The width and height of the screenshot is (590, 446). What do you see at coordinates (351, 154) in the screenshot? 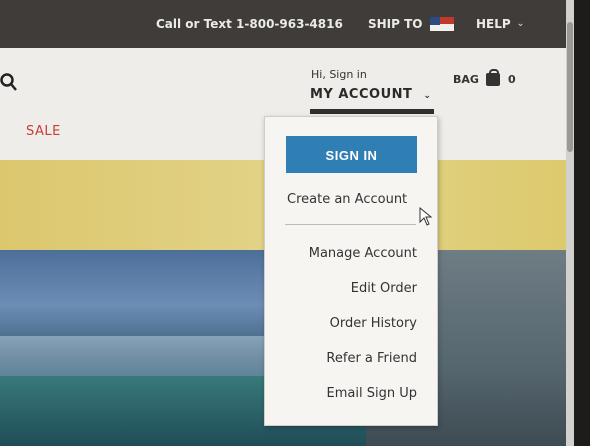
I see `sign-in-button: SIGN IN` at bounding box center [351, 154].